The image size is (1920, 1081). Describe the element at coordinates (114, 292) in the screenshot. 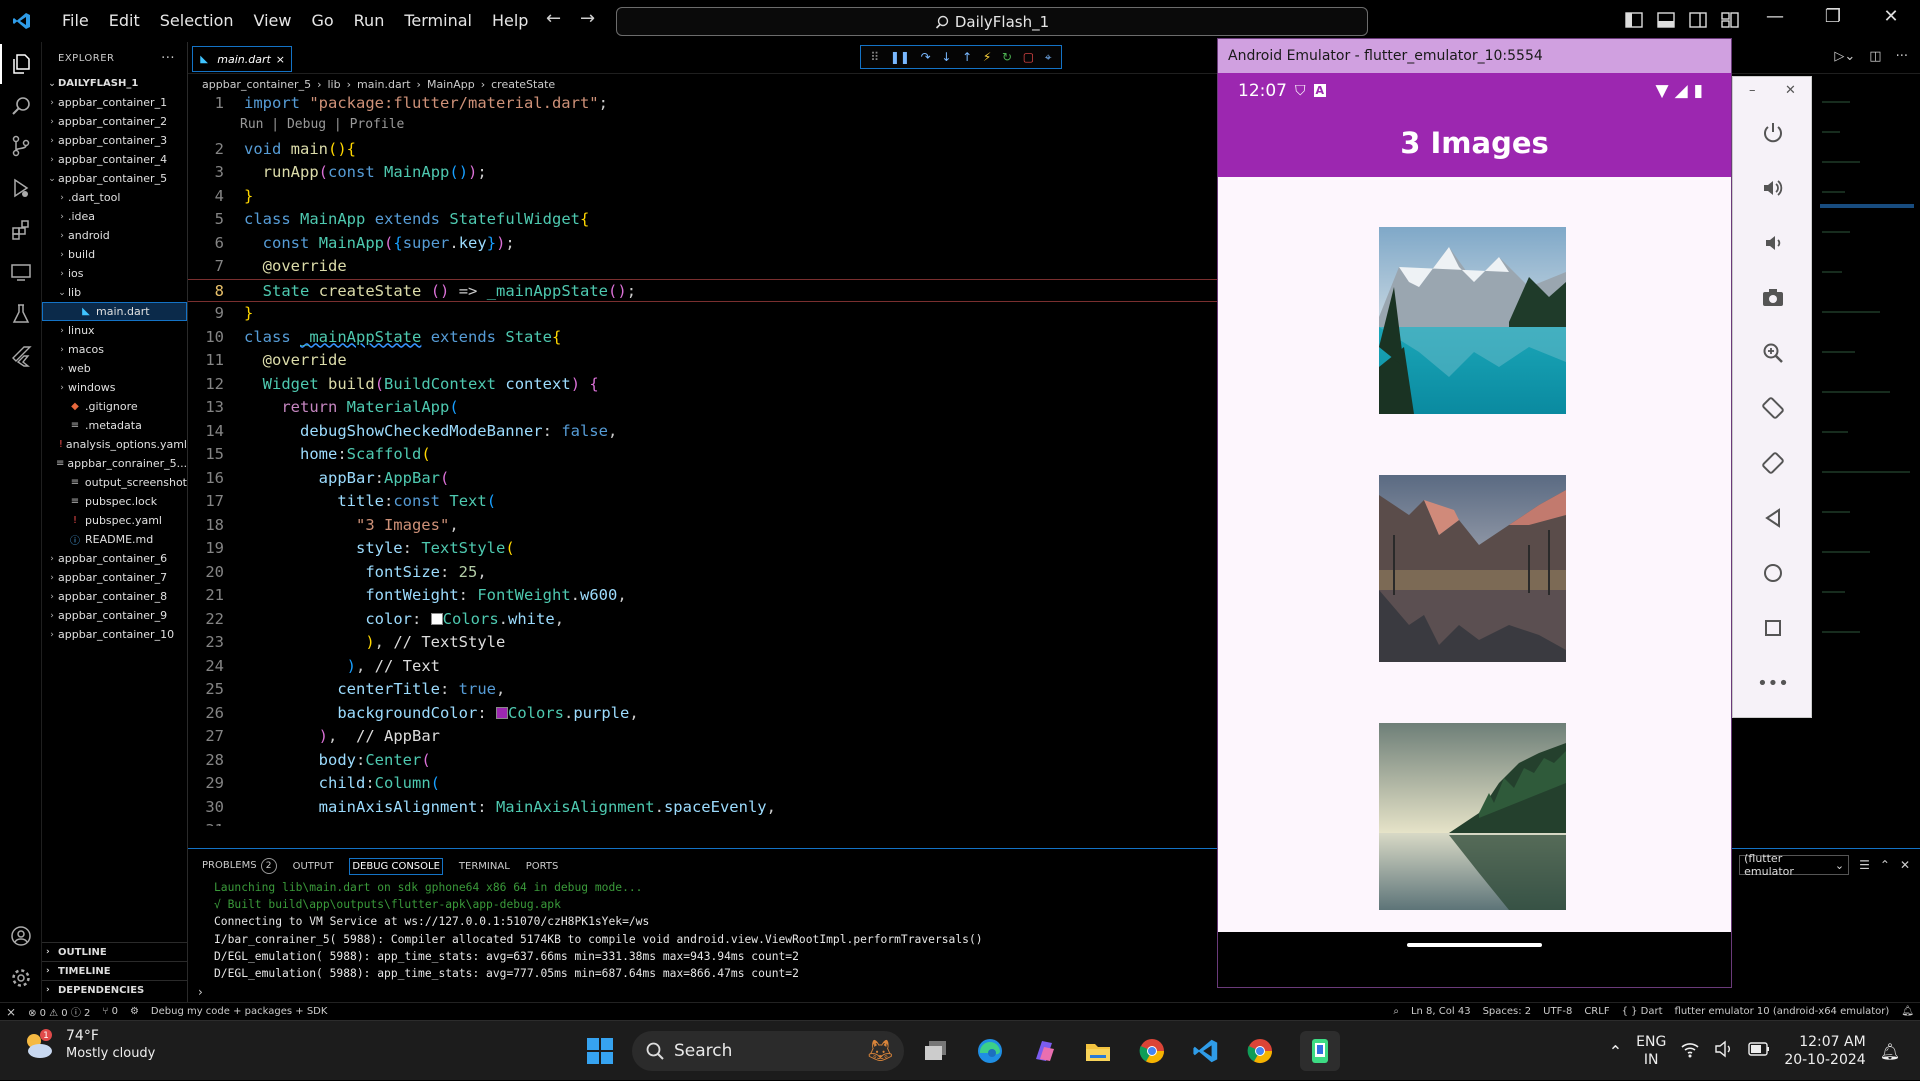

I see `tree-item: ⌄ lib` at that location.